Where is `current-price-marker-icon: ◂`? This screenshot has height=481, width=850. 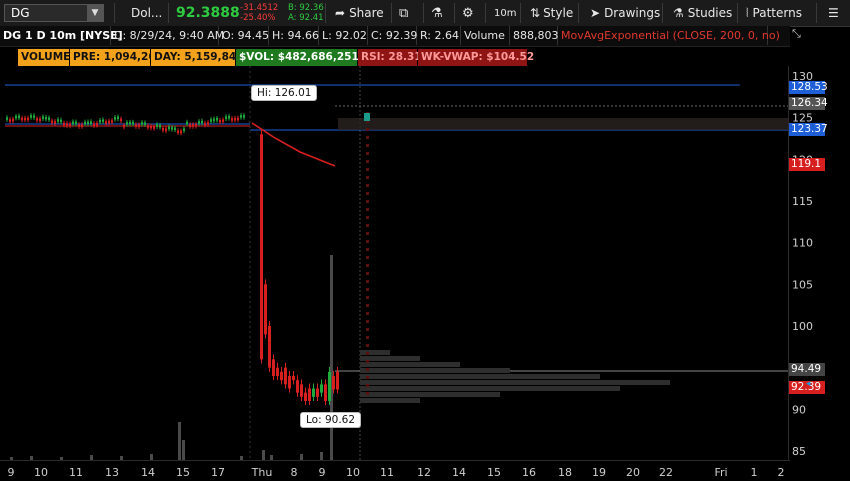 current-price-marker-icon: ◂ is located at coordinates (808, 384).